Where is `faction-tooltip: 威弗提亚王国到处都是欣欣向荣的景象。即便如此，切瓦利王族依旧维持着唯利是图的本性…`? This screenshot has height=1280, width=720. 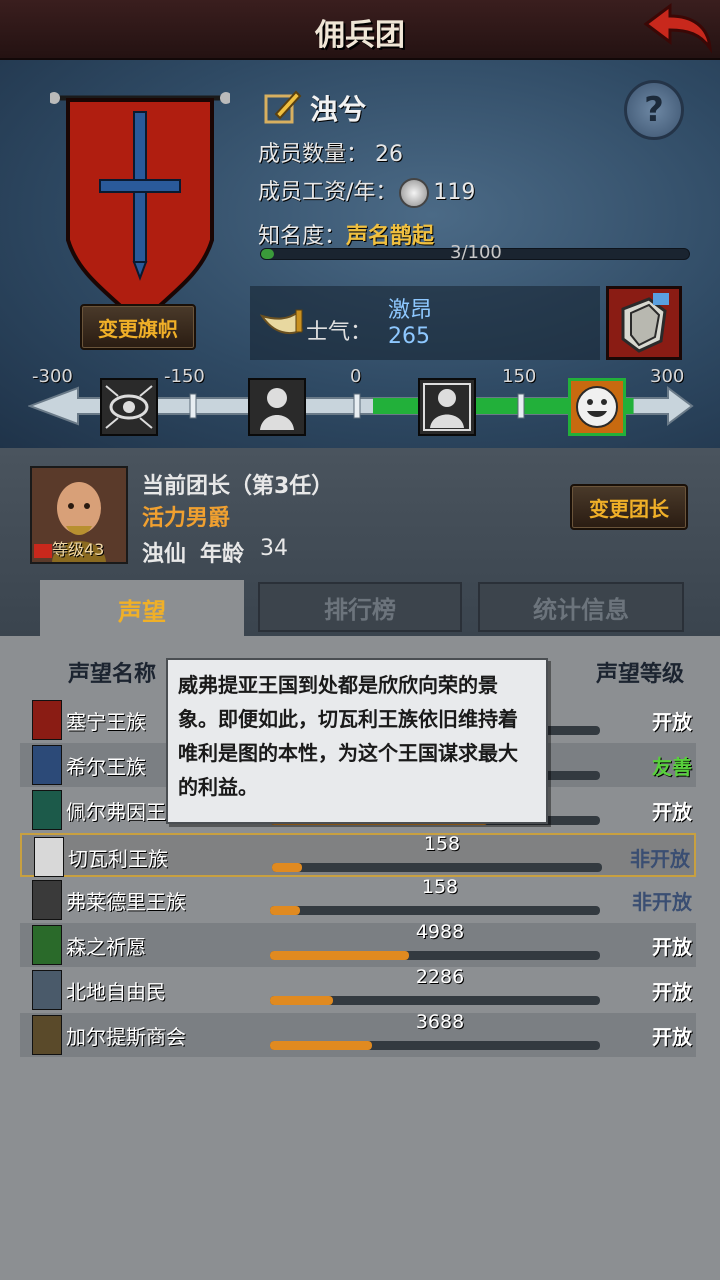
faction-tooltip: 威弗提亚王国到处都是欣欣向荣的景象。即便如此，切瓦利王族依旧维持着唯利是图的本性… is located at coordinates (357, 741).